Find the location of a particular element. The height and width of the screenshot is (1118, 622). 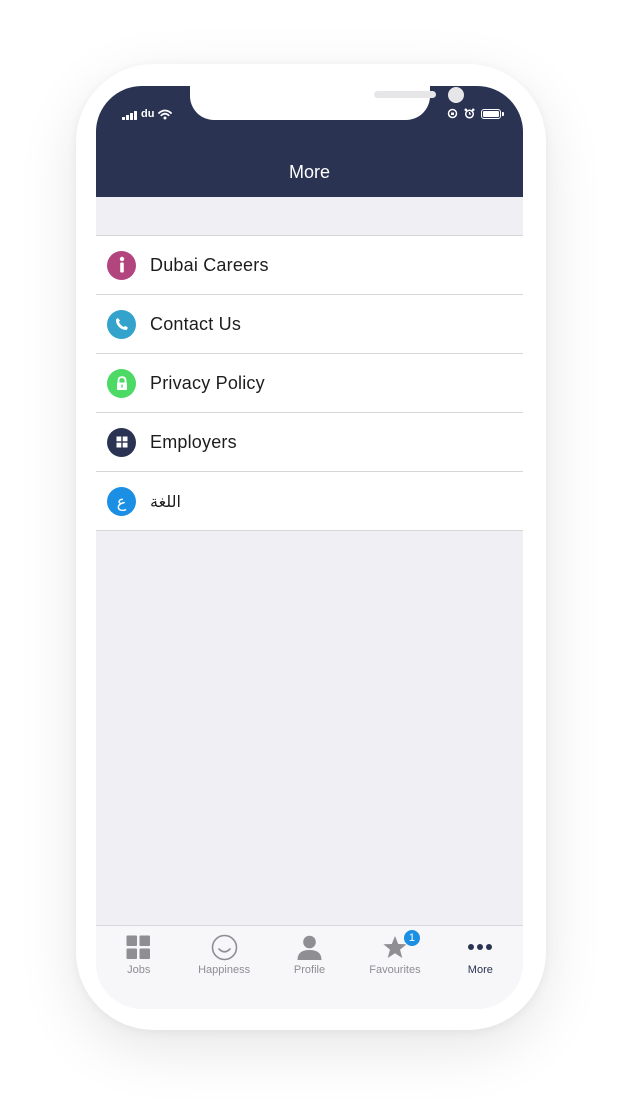

menu-item-label: Privacy Policy is located at coordinates (207, 382).